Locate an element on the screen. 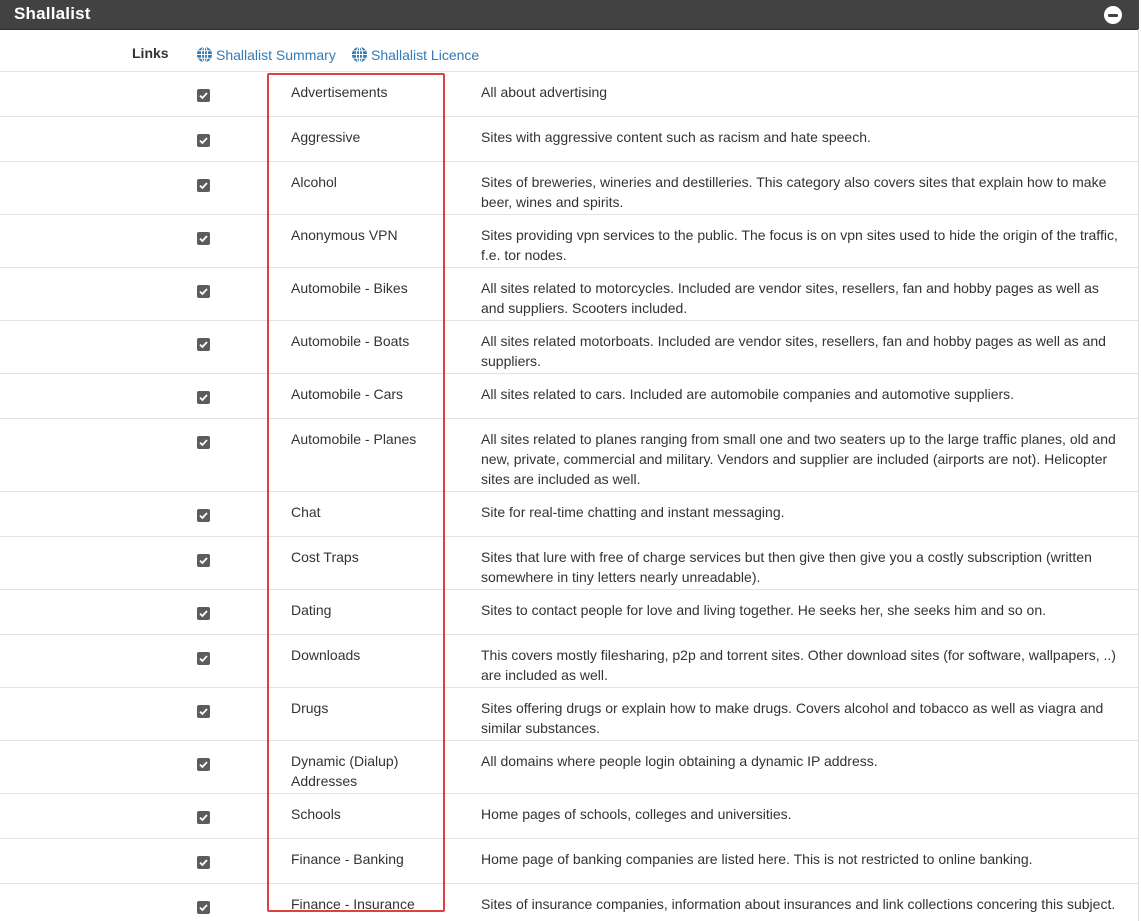 This screenshot has height=921, width=1141. category-name: Advertisements is located at coordinates (339, 92).